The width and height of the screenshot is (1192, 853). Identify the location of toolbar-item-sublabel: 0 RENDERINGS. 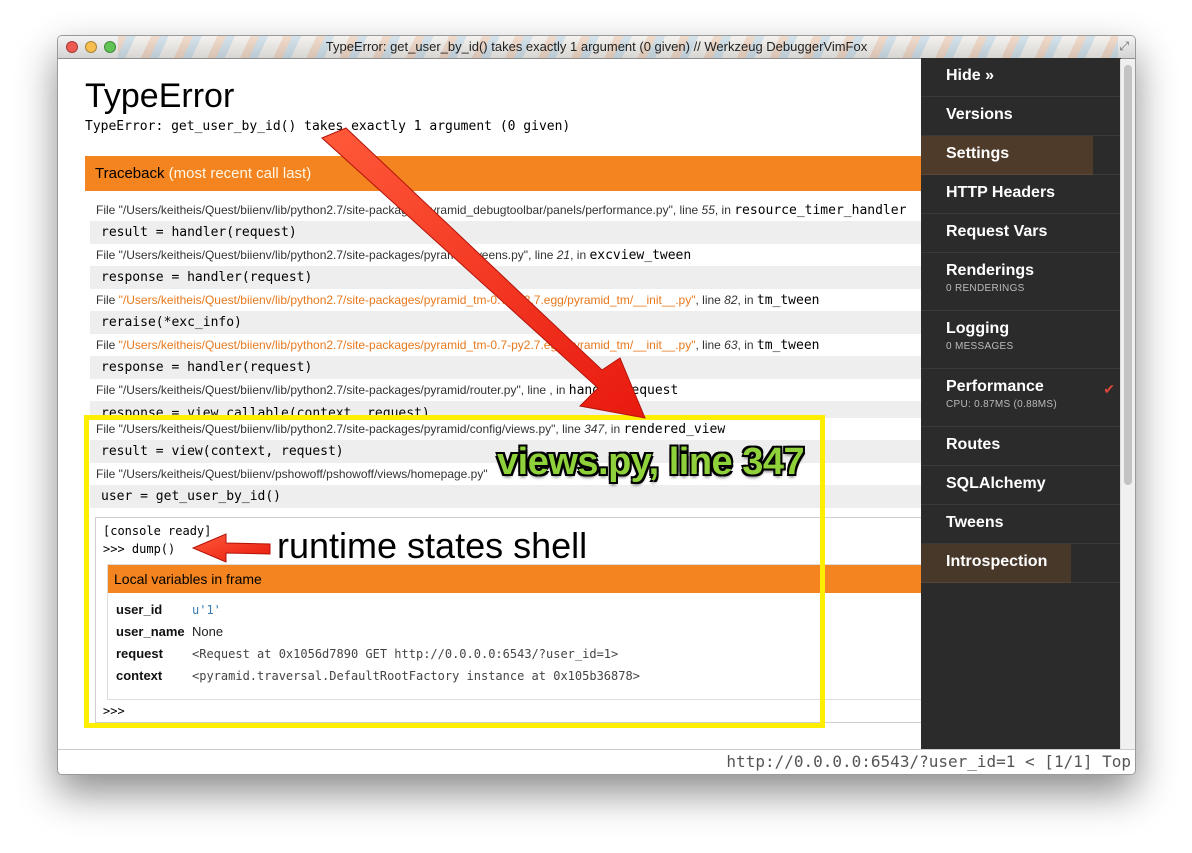
(985, 288).